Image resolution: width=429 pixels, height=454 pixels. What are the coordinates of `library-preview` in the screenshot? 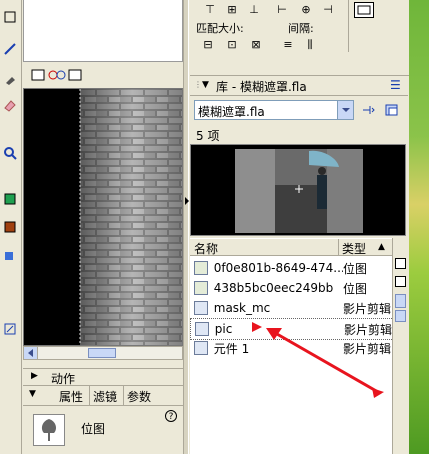 It's located at (298, 190).